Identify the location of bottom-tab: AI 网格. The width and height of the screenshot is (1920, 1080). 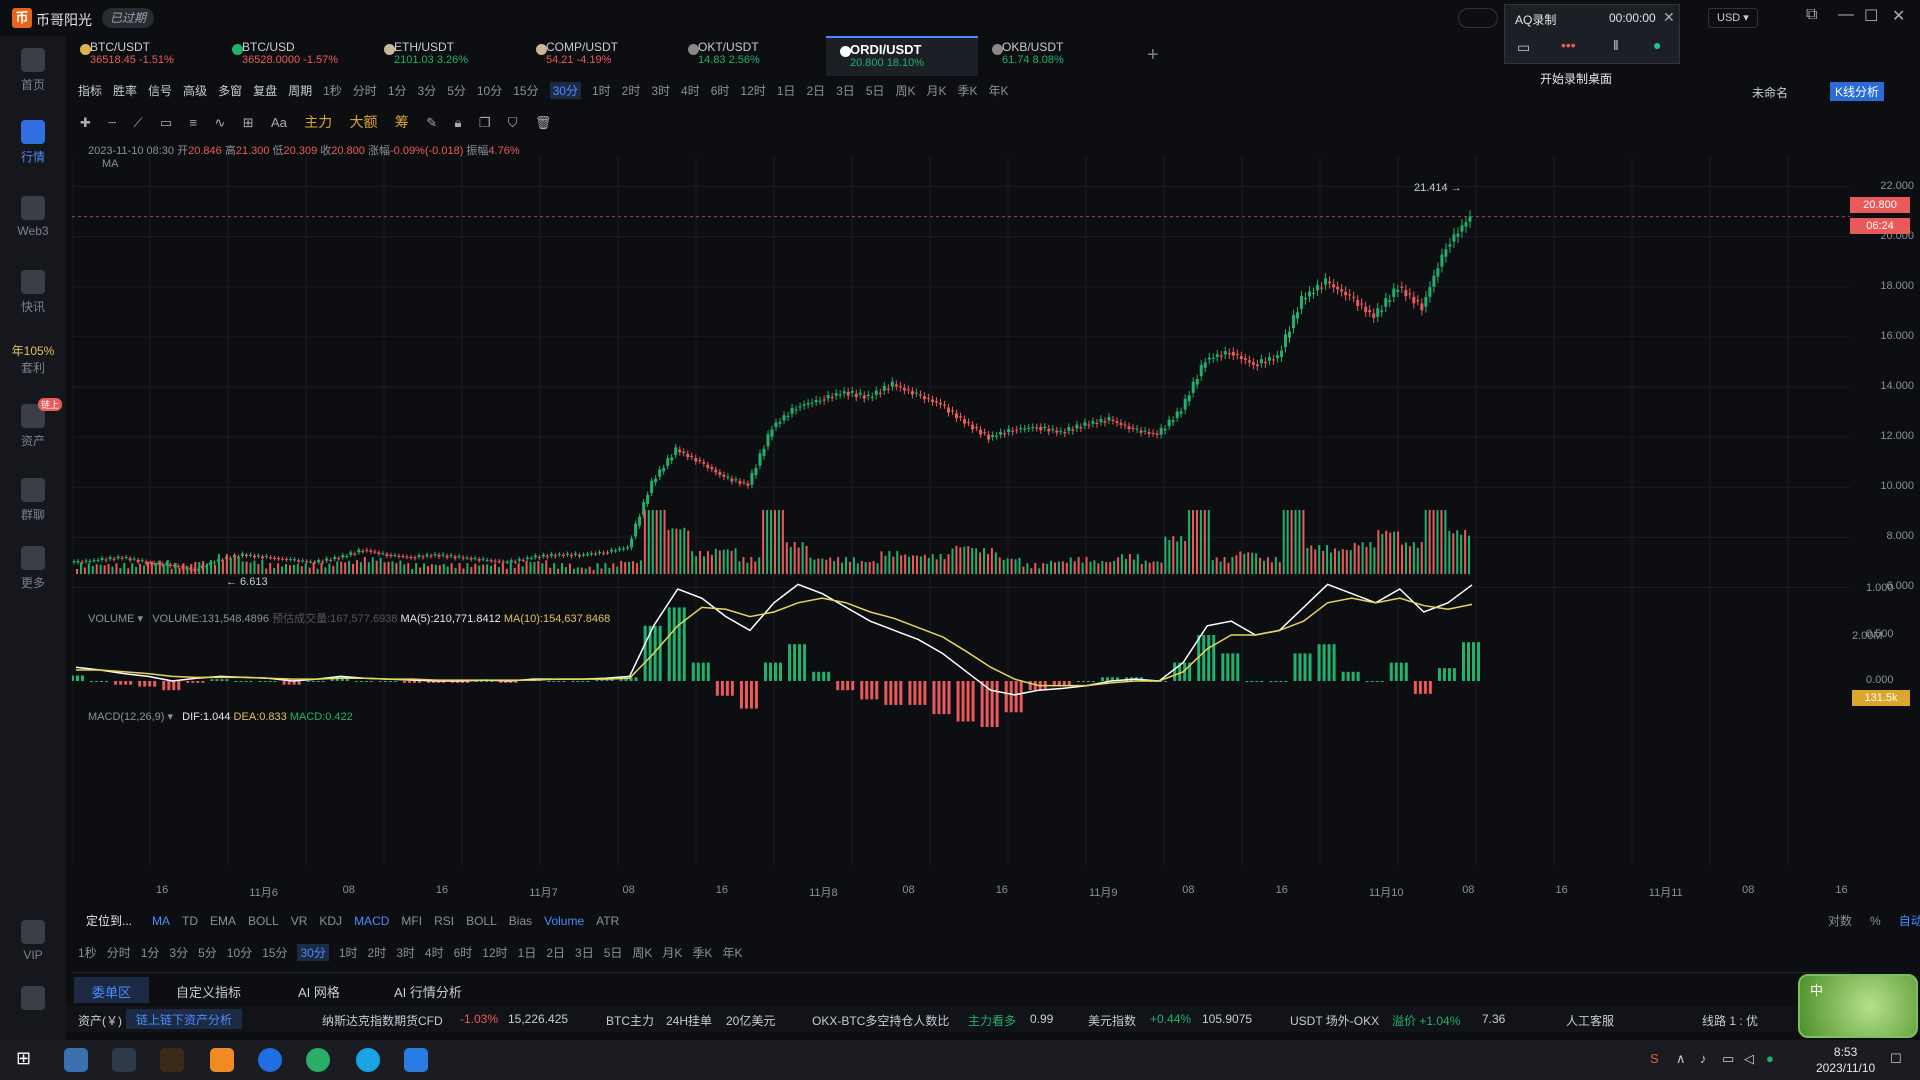
(319, 990).